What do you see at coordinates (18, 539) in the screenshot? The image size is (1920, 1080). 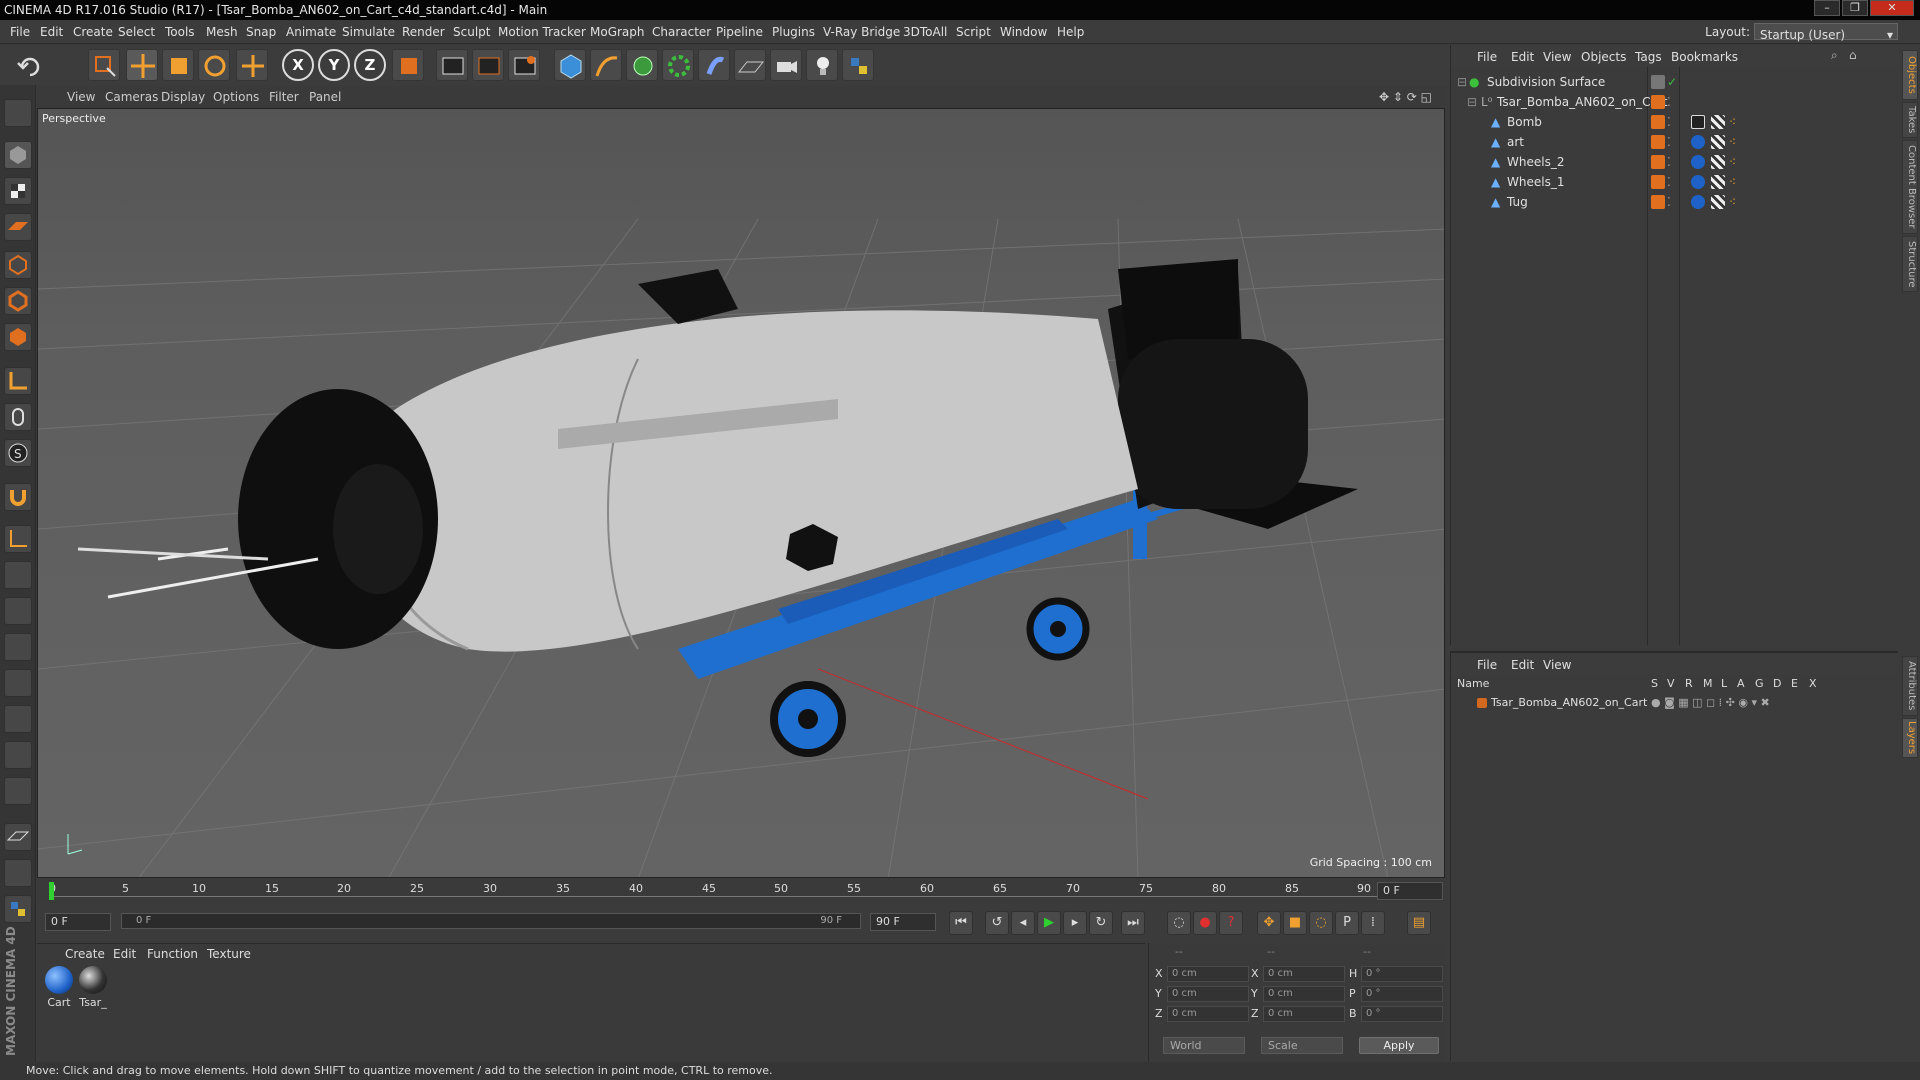 I see `workplane-icon` at bounding box center [18, 539].